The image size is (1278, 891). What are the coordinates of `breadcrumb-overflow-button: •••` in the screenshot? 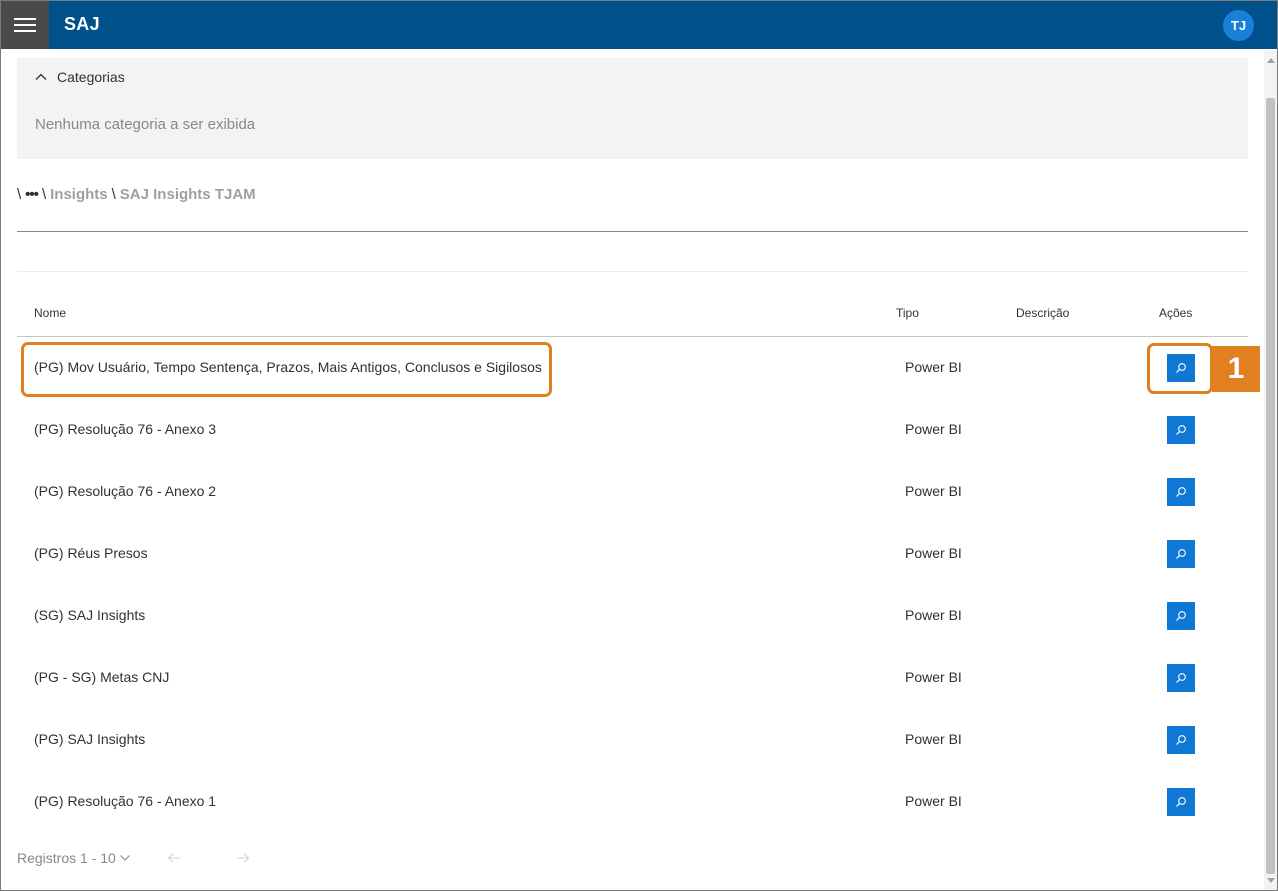 It's located at (32, 194).